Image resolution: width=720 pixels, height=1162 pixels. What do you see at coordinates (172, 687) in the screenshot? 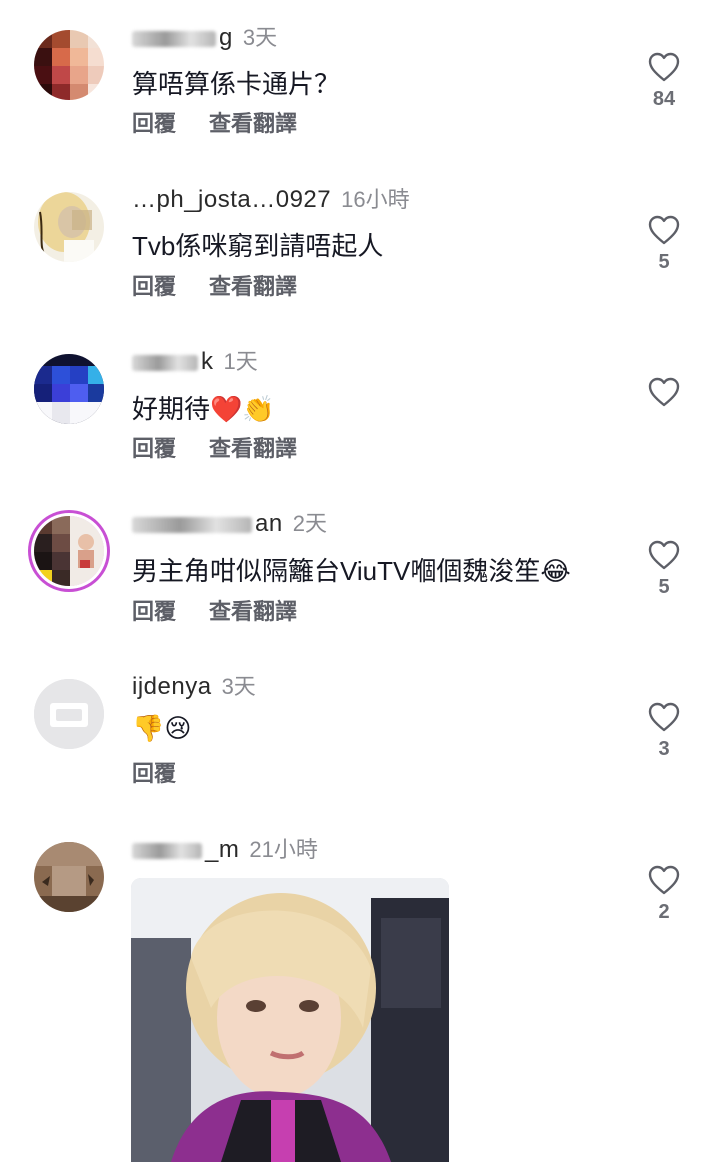
I see `username: ijdenya` at bounding box center [172, 687].